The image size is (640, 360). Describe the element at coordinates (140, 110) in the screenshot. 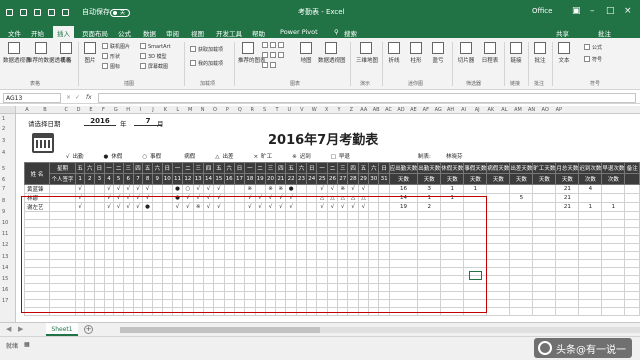

I see `column-header: I` at that location.